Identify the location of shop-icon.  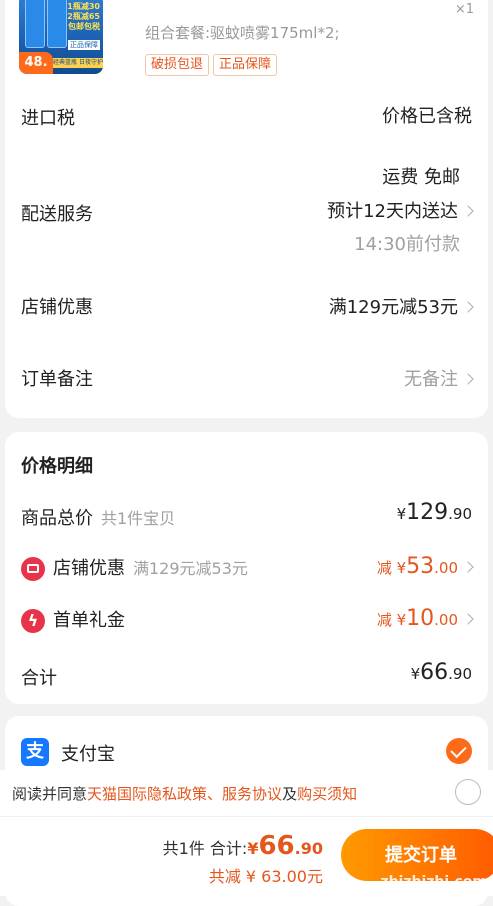
(33, 569).